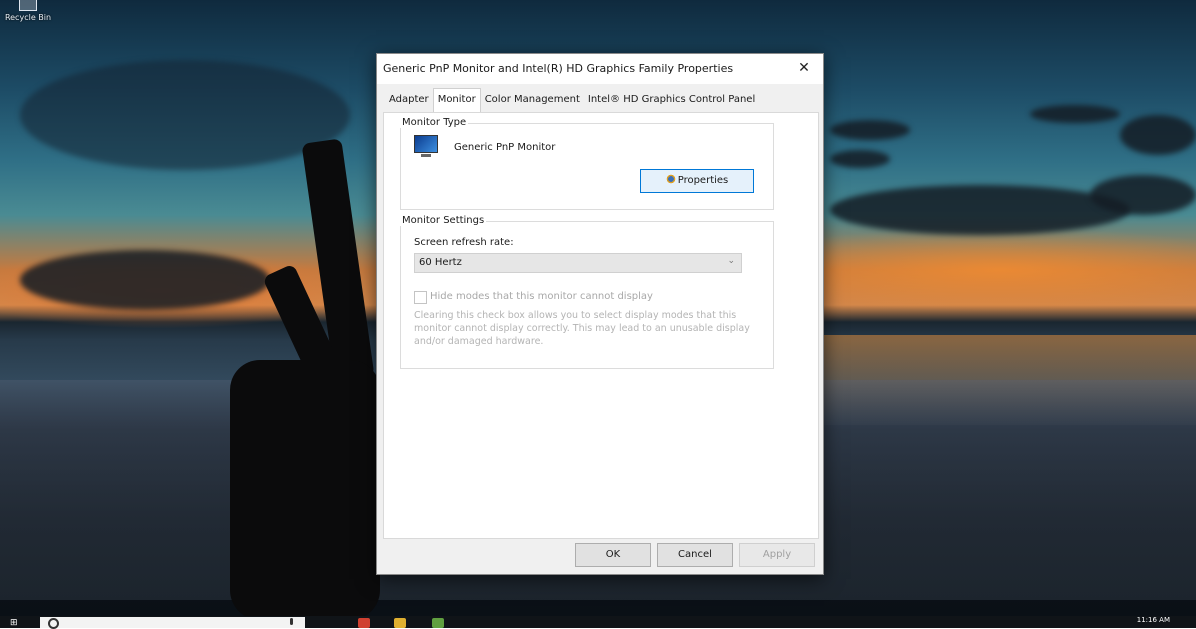 Image resolution: width=1196 pixels, height=629 pixels. What do you see at coordinates (532, 101) in the screenshot?
I see `tab-color-management: Color Management` at bounding box center [532, 101].